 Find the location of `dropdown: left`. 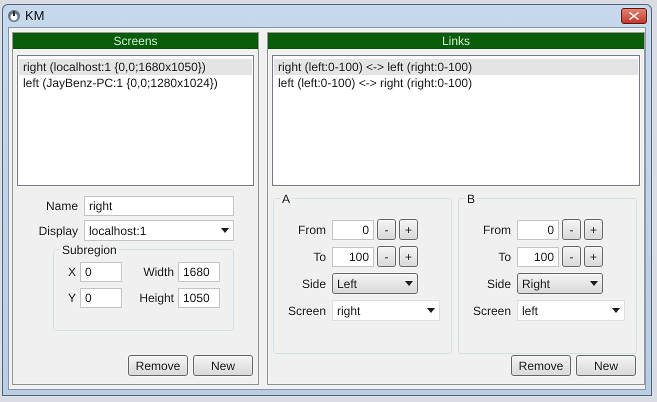

dropdown: left is located at coordinates (571, 310).